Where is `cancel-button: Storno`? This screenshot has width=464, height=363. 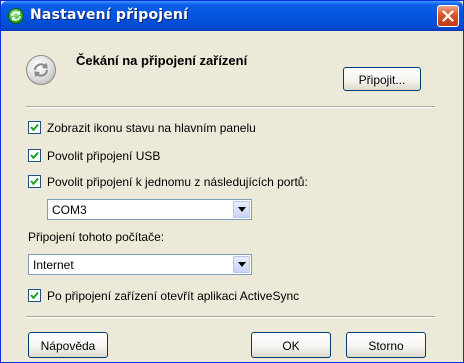
cancel-button: Storno is located at coordinates (386, 345).